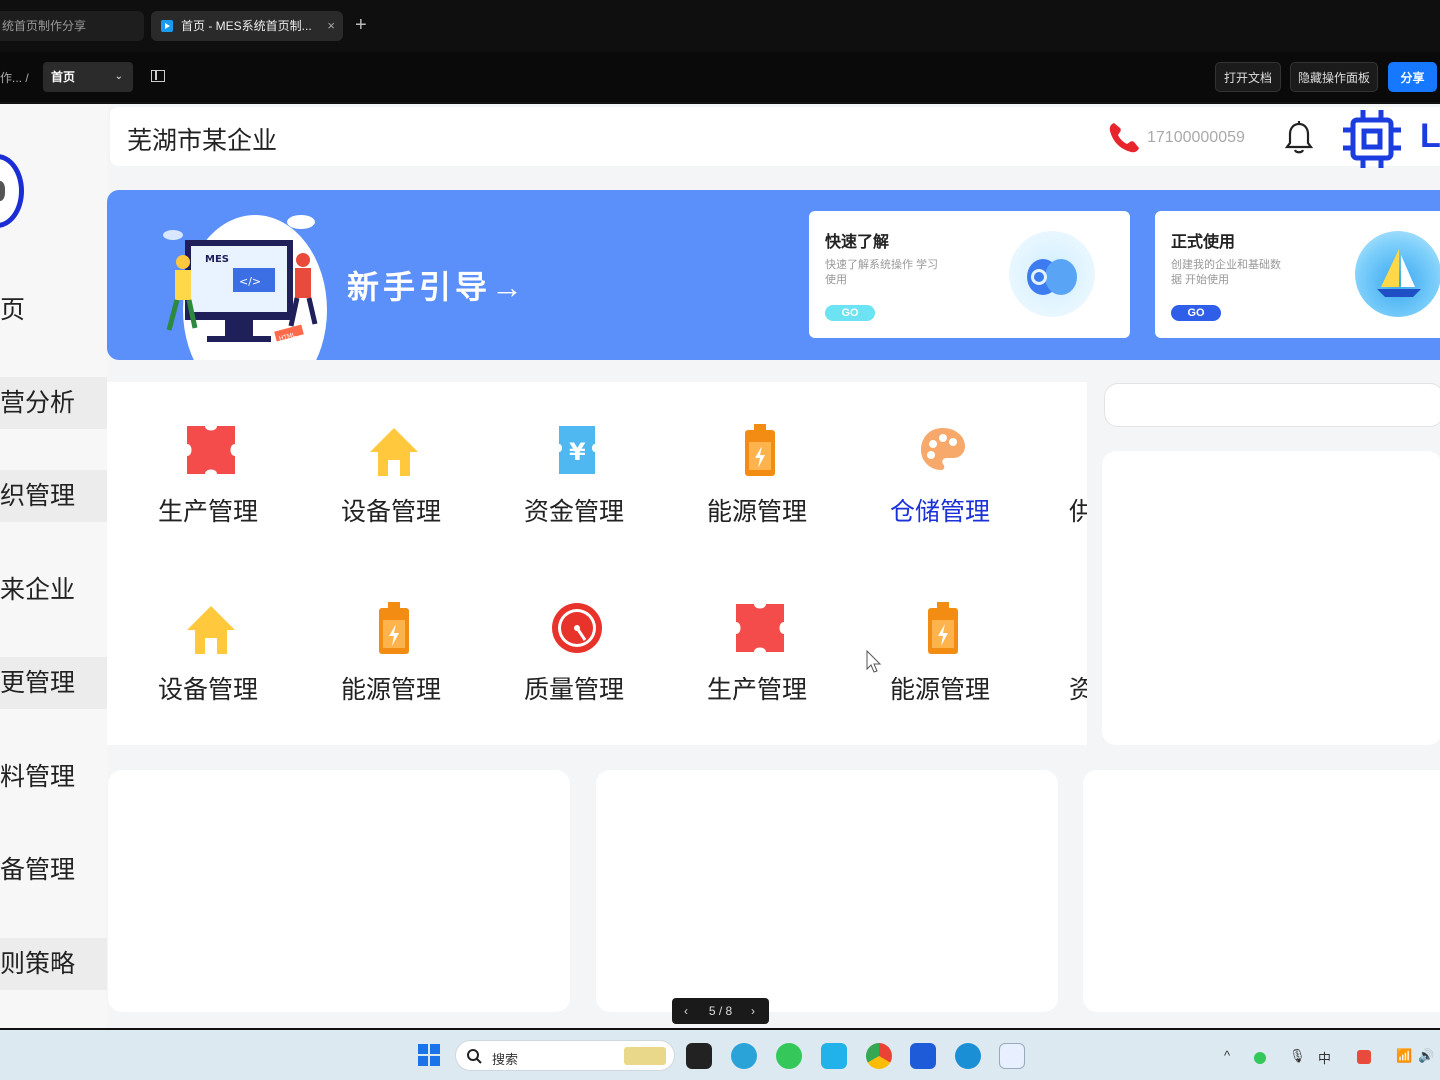 The width and height of the screenshot is (1440, 1080). I want to click on chevron-down-icon: ⌄, so click(118, 76).